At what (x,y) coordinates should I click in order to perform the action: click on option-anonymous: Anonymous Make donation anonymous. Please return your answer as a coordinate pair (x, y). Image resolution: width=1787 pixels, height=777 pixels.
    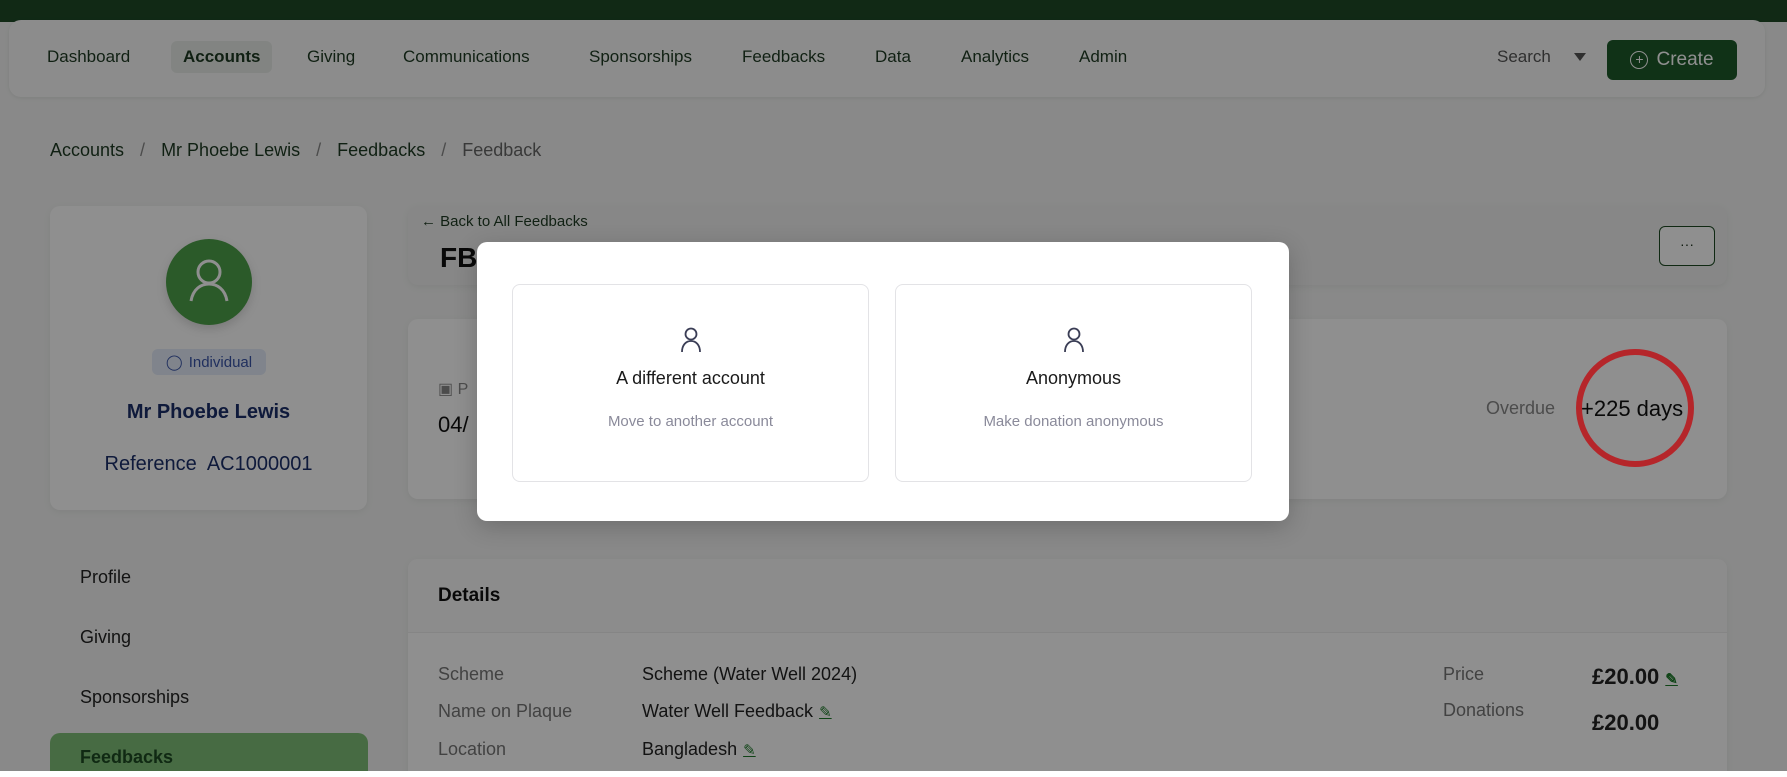
    Looking at the image, I should click on (1073, 383).